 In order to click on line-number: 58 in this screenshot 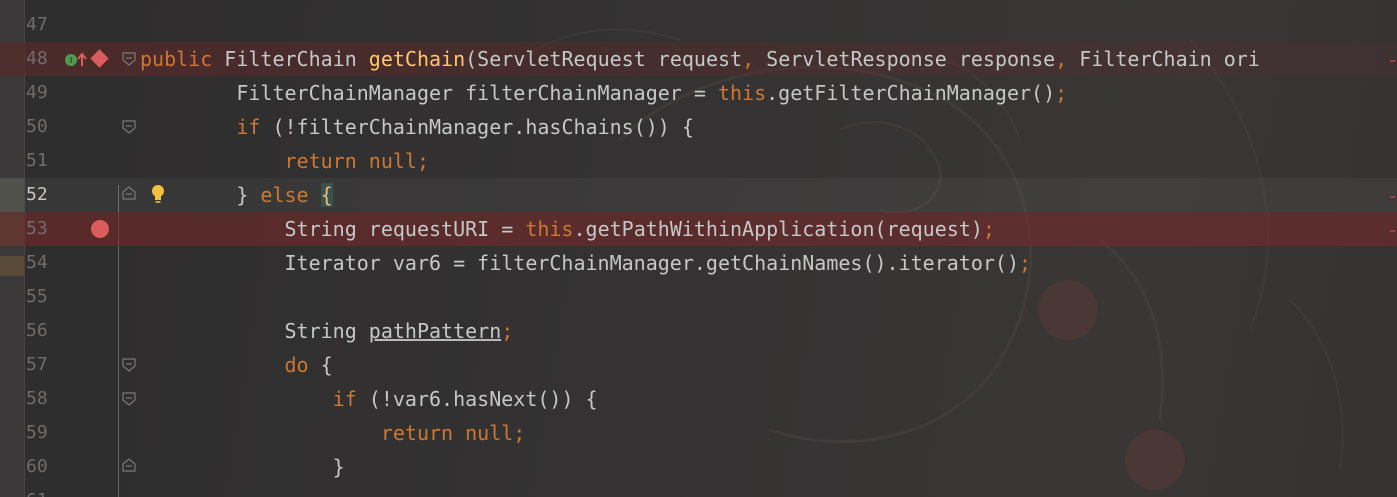, I will do `click(37, 398)`.